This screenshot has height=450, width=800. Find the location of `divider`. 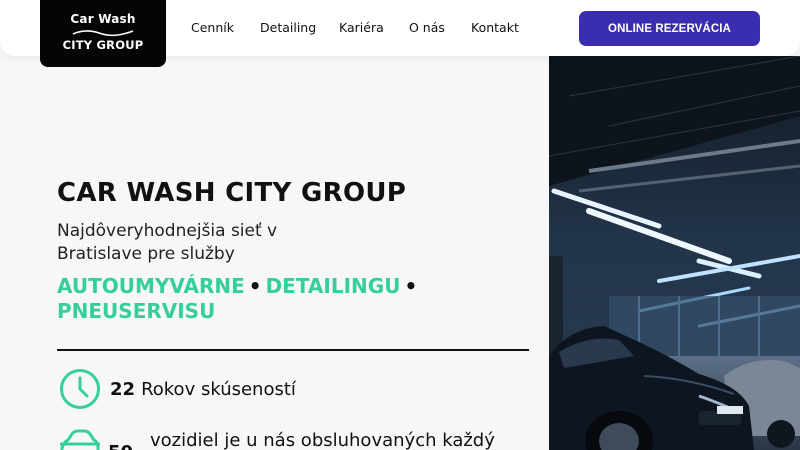

divider is located at coordinates (293, 350).